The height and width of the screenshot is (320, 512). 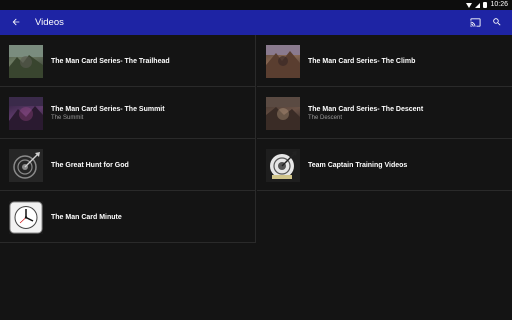 I want to click on search-button, so click(x=497, y=22).